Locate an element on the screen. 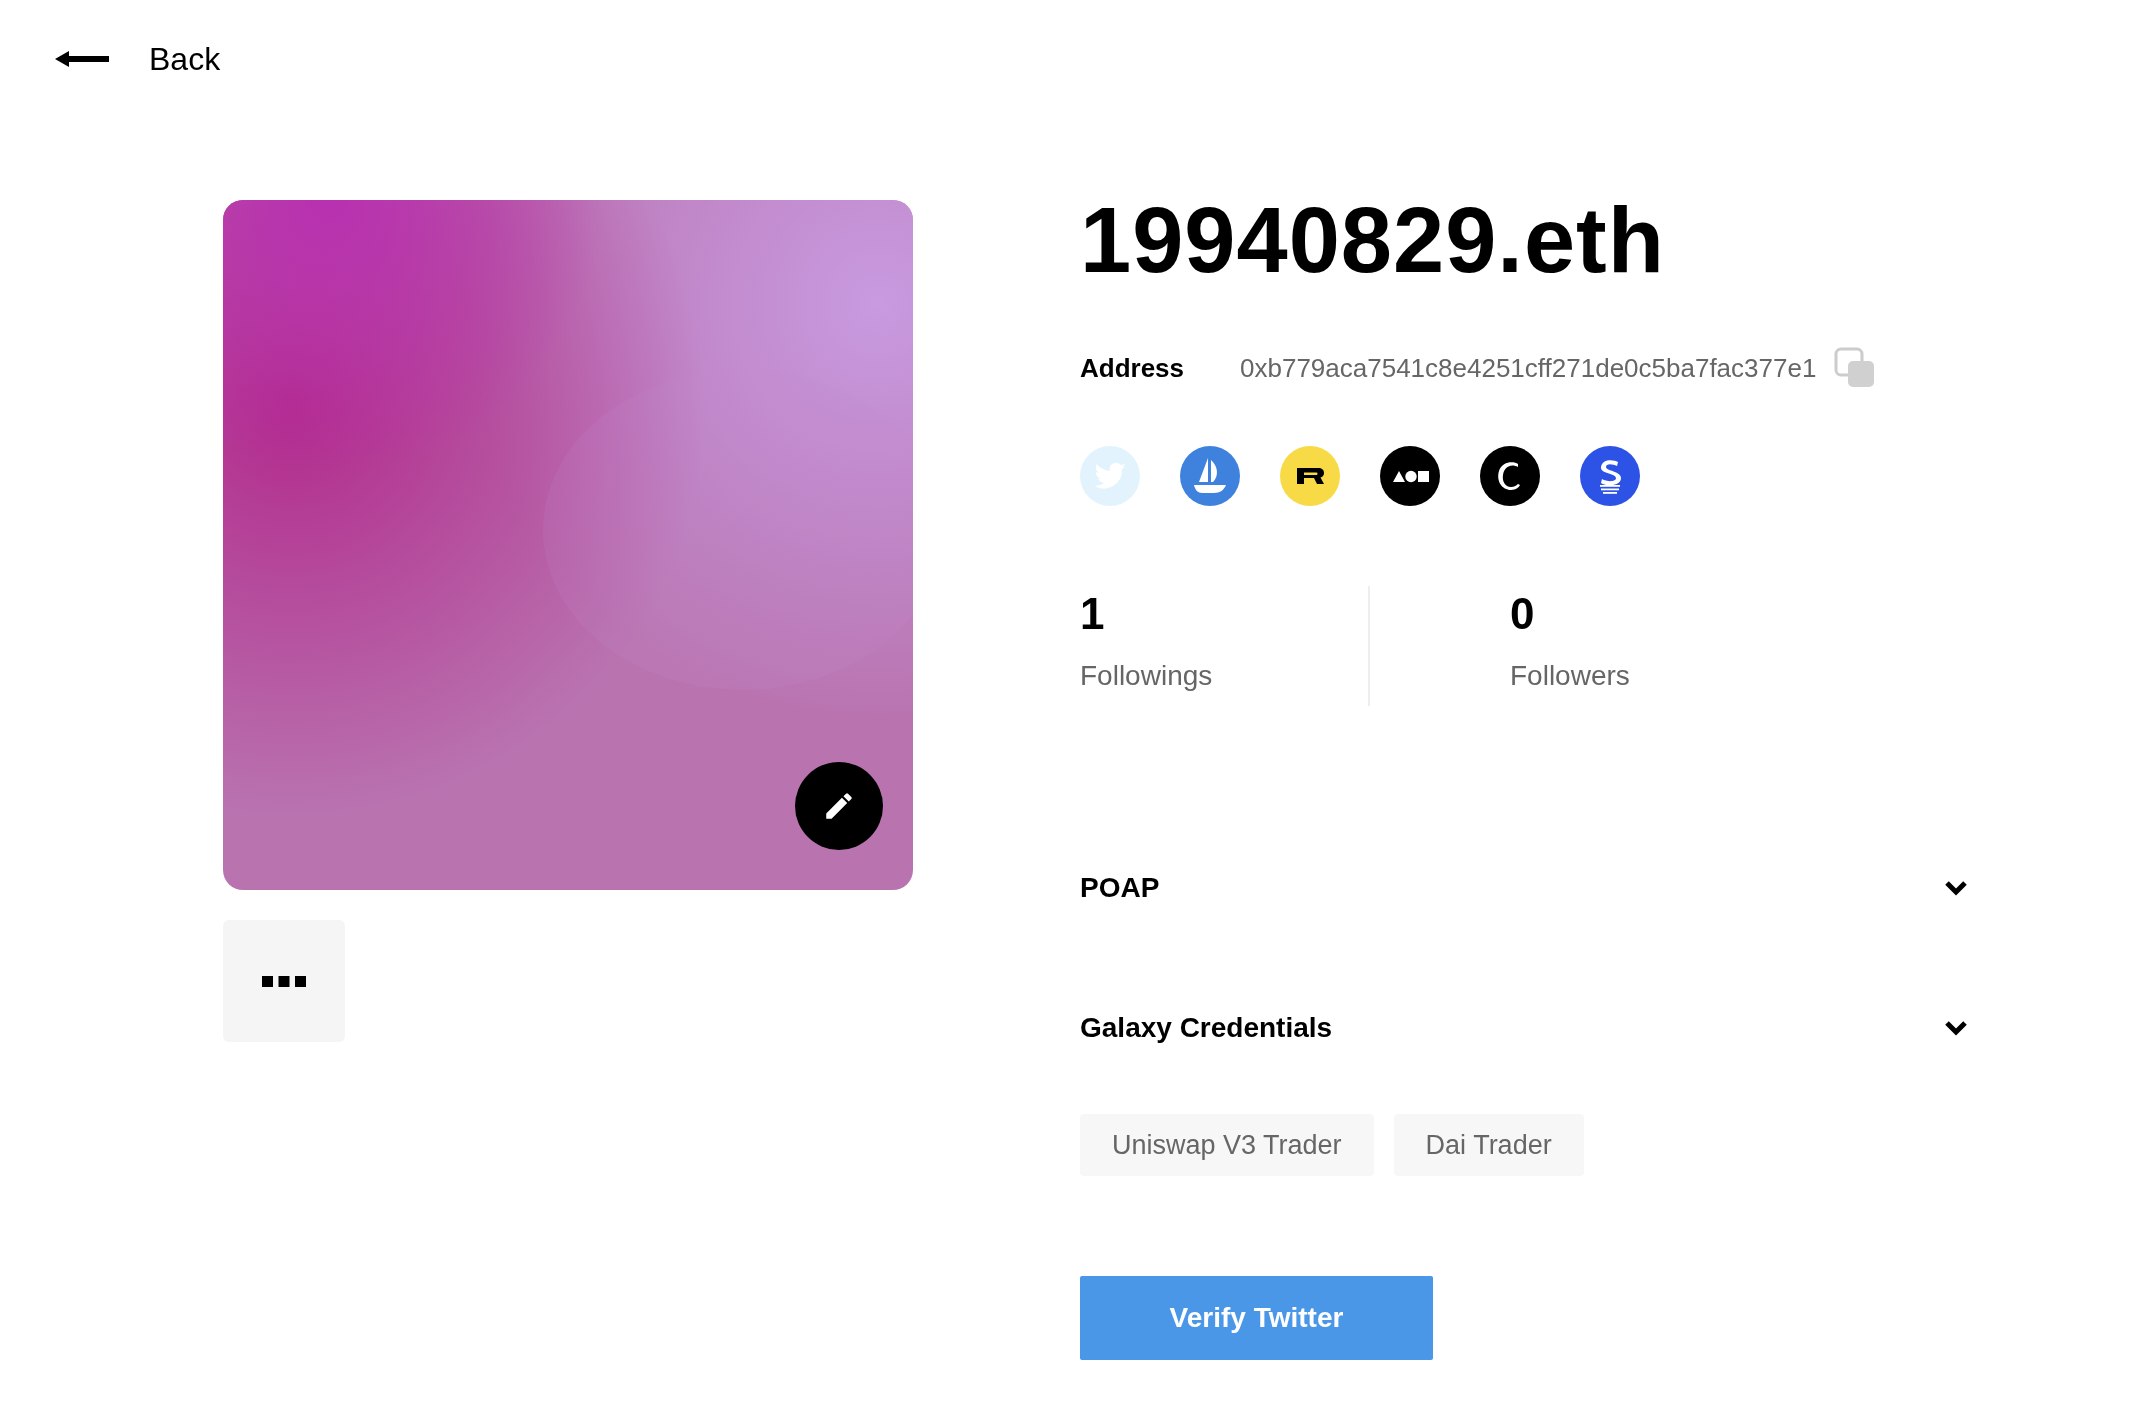  credential-tag: Dai Trader is located at coordinates (1488, 1145).